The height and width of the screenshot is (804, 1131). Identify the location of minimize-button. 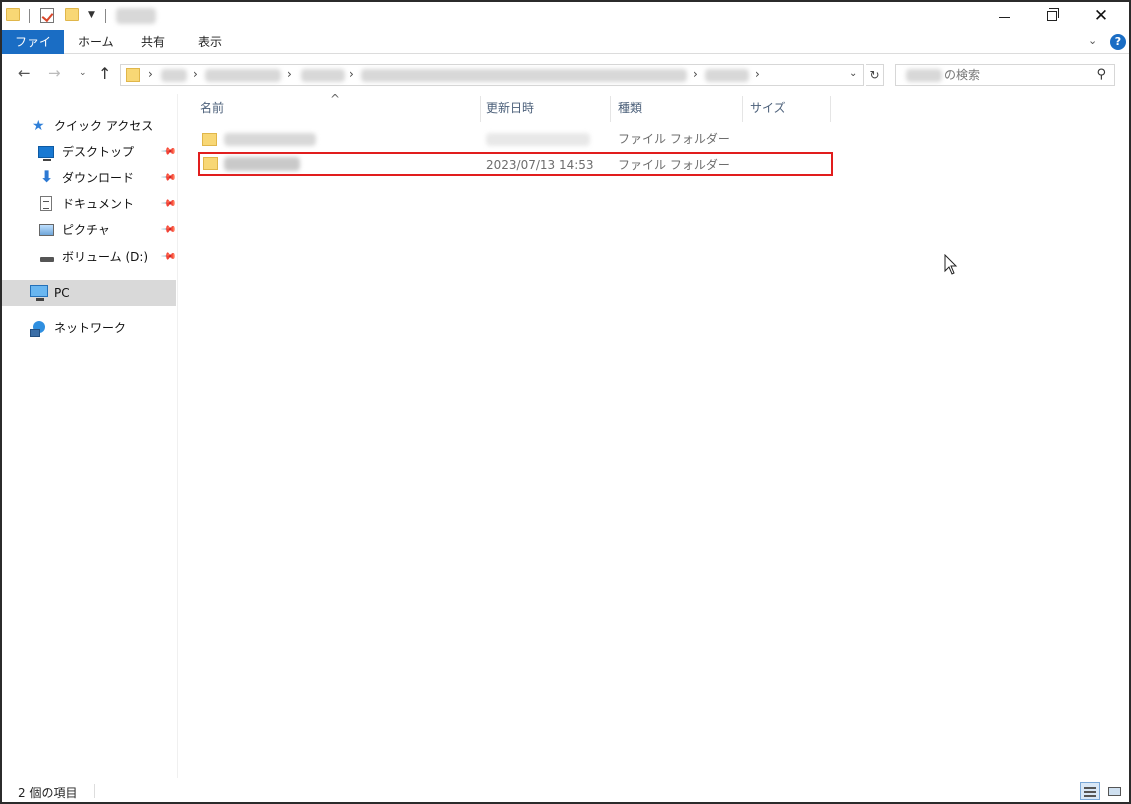
(1004, 16).